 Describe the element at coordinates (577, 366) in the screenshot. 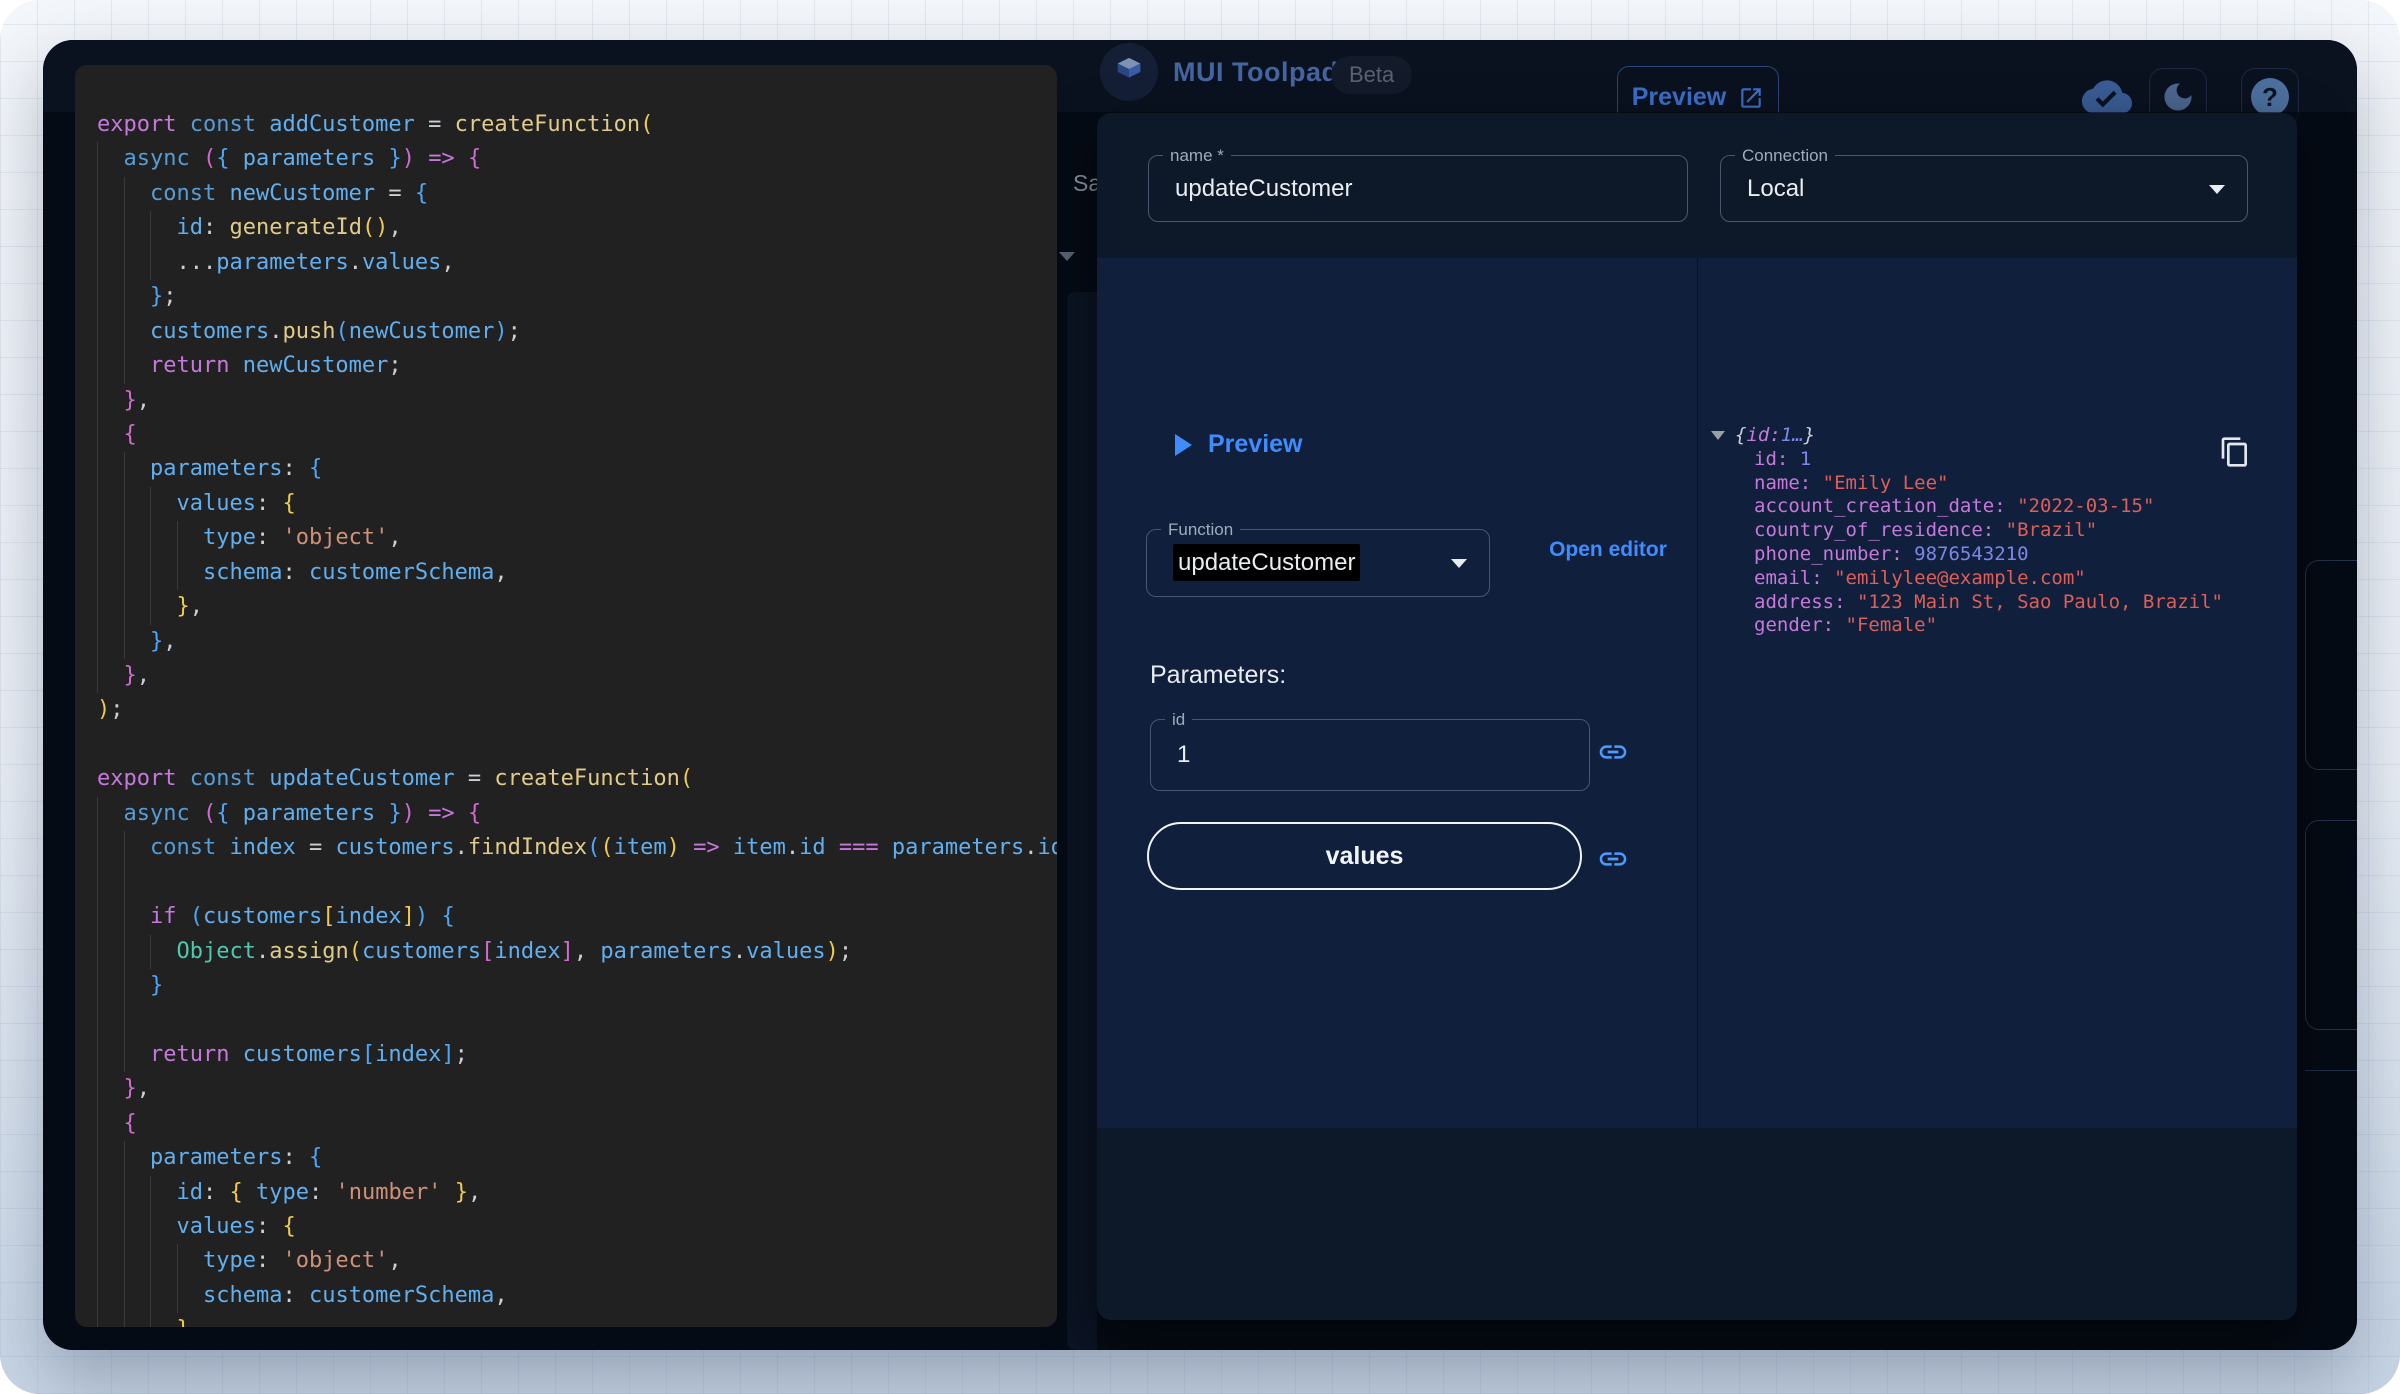

I see `code-line: return newCustomer;` at that location.